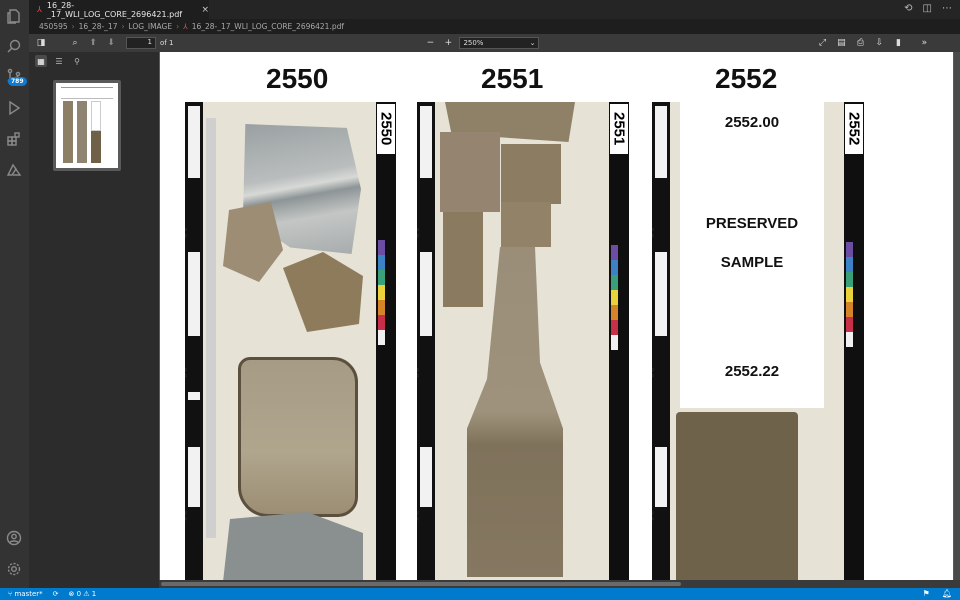  I want to click on preserved-bottom-depth: 2552.22, so click(752, 371).